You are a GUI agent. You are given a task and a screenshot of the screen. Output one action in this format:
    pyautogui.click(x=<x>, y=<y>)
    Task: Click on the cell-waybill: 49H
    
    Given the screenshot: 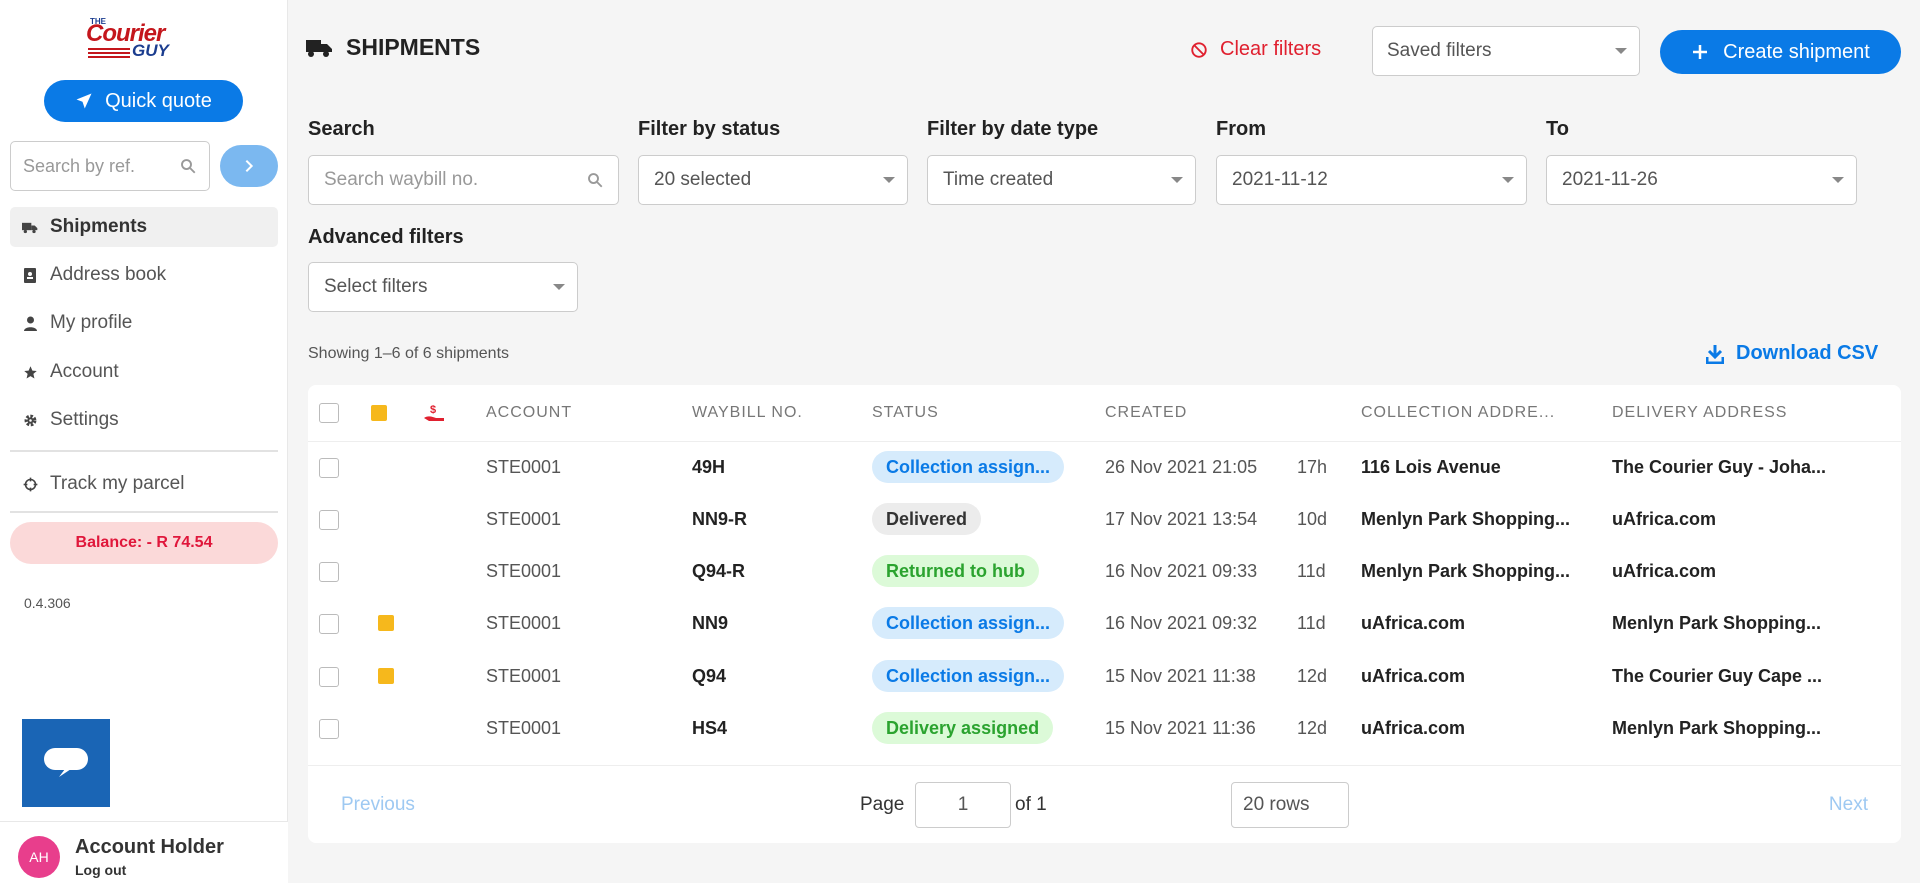 What is the action you would take?
    pyautogui.click(x=708, y=467)
    